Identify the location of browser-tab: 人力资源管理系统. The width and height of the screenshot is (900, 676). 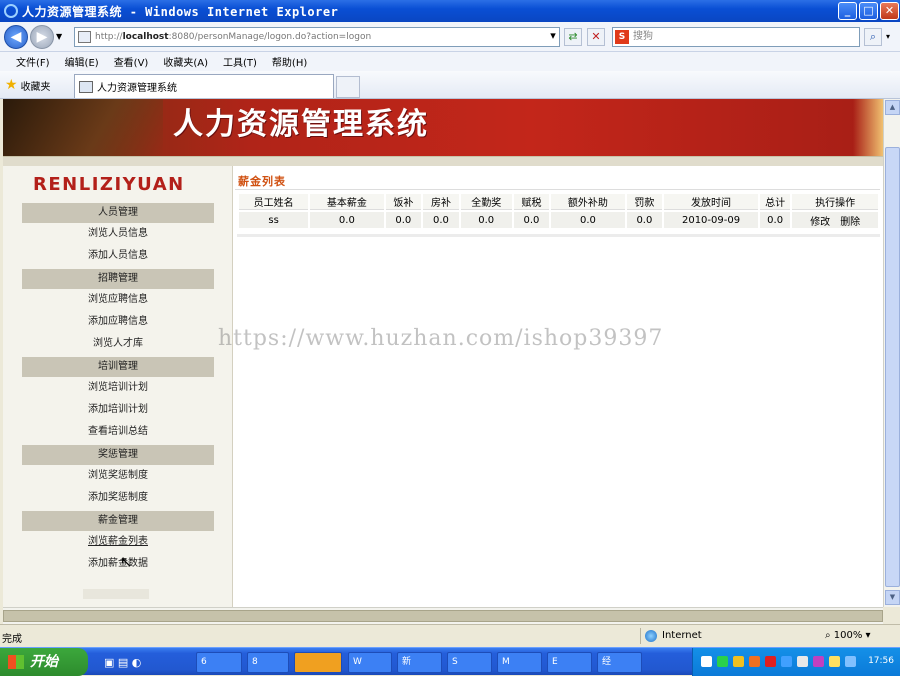
(204, 86).